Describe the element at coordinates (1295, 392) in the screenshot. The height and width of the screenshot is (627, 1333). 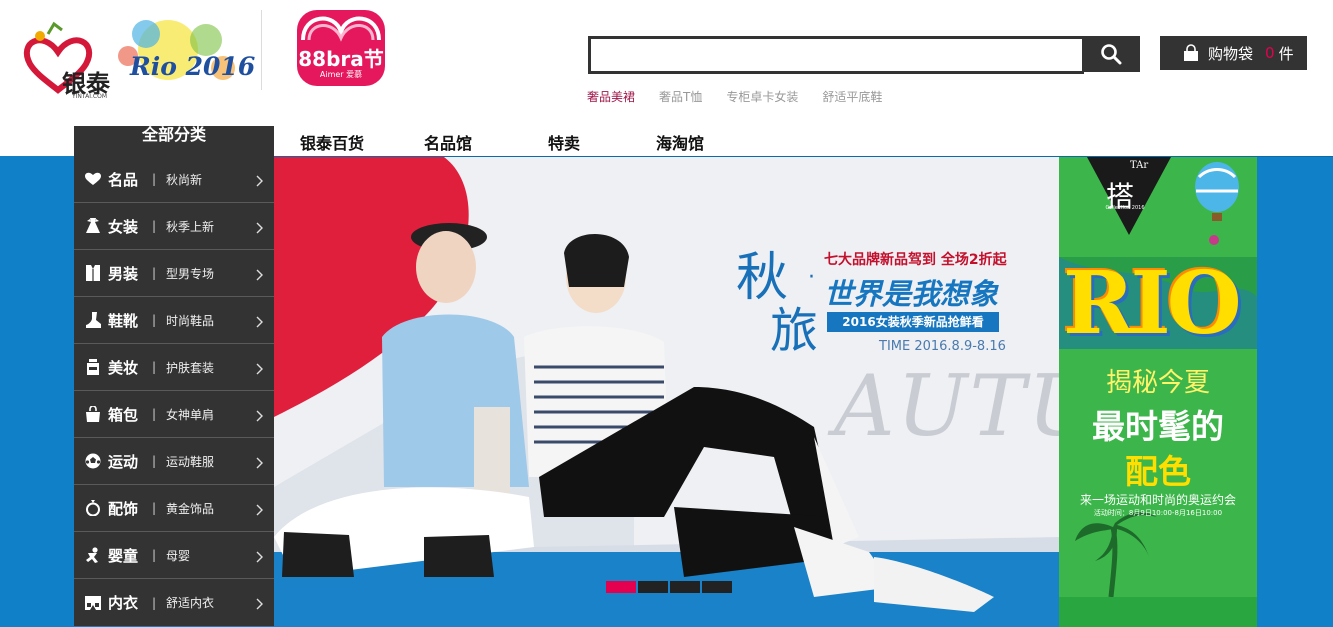
I see `right-edge-background` at that location.